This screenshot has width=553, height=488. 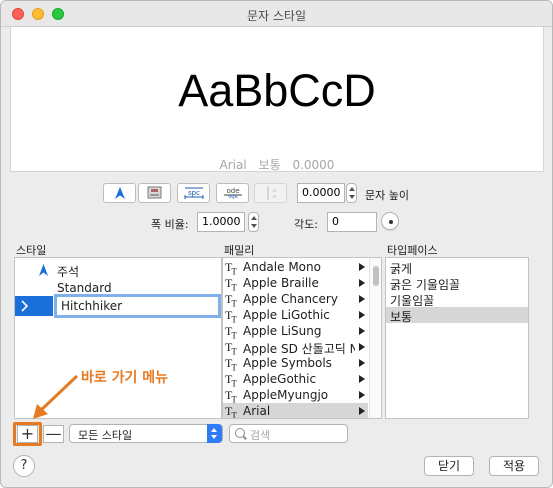 What do you see at coordinates (387, 195) in the screenshot?
I see `text-height-label: 문자 높이` at bounding box center [387, 195].